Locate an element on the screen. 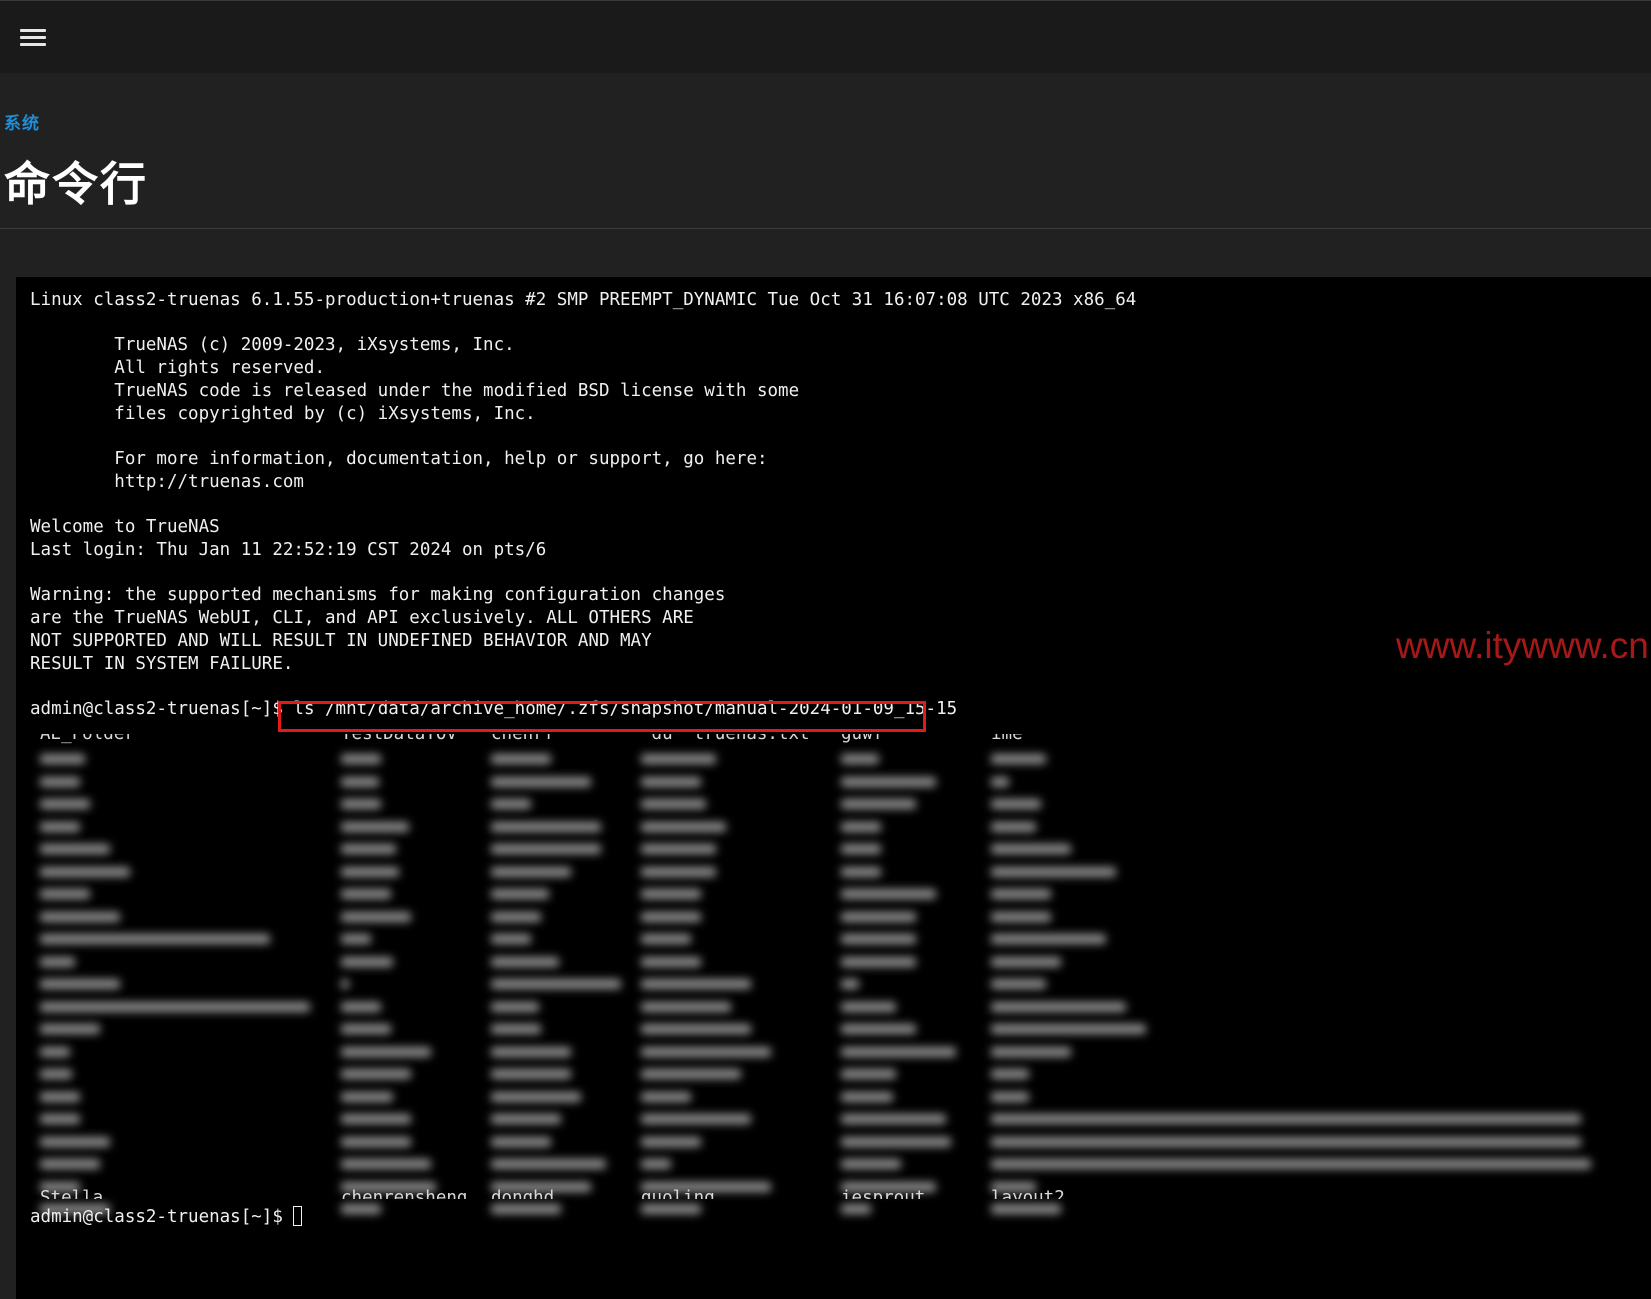  ls-entry: ime is located at coordinates (1007, 739).